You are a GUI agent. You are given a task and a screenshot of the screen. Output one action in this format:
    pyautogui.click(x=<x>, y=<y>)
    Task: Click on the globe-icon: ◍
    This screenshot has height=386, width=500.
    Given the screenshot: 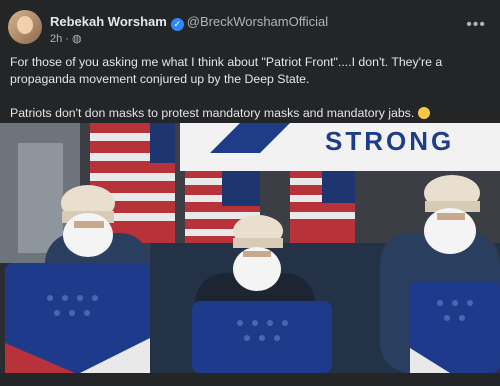 What is the action you would take?
    pyautogui.click(x=77, y=39)
    